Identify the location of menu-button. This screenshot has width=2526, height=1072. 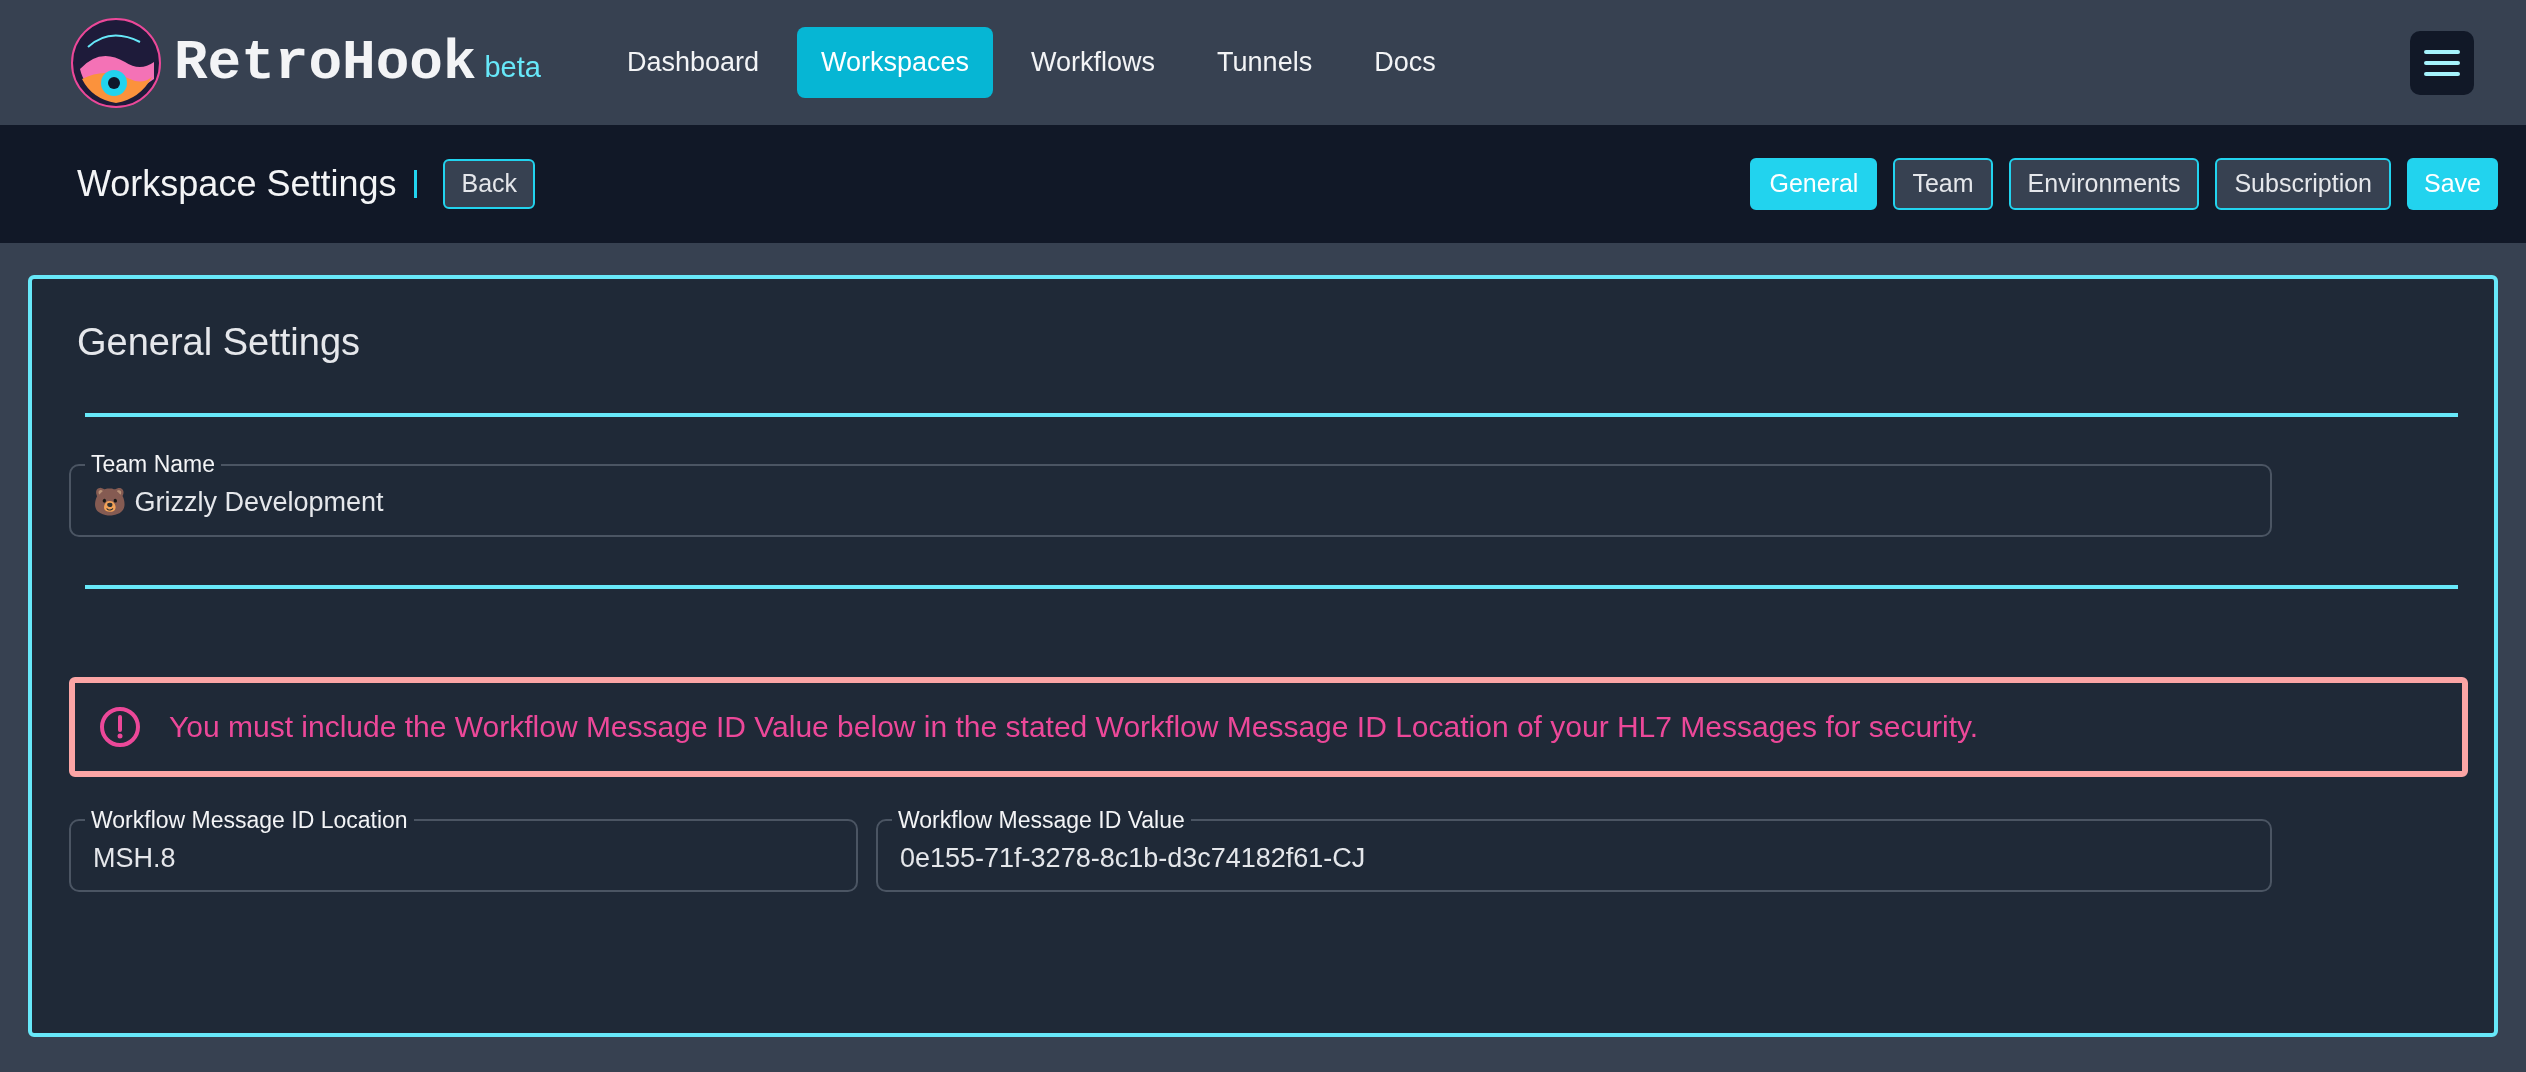
(2442, 62).